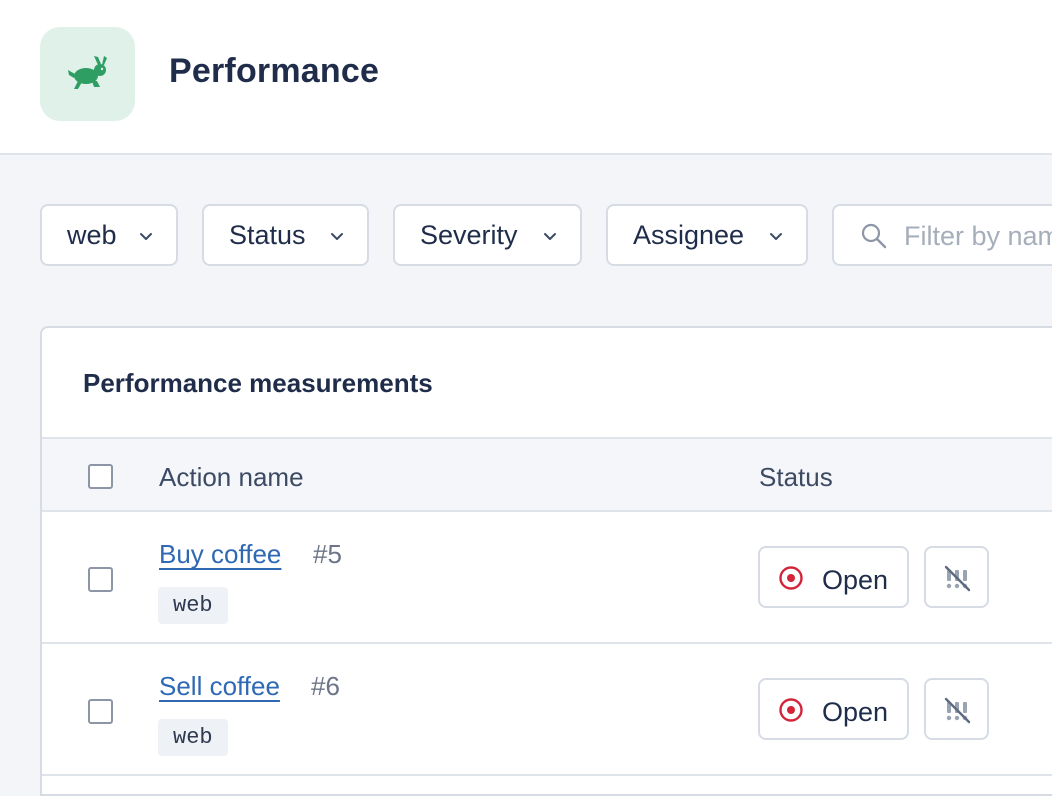 This screenshot has width=1052, height=796. Describe the element at coordinates (220, 554) in the screenshot. I see `action-name-link: Buy coffee` at that location.